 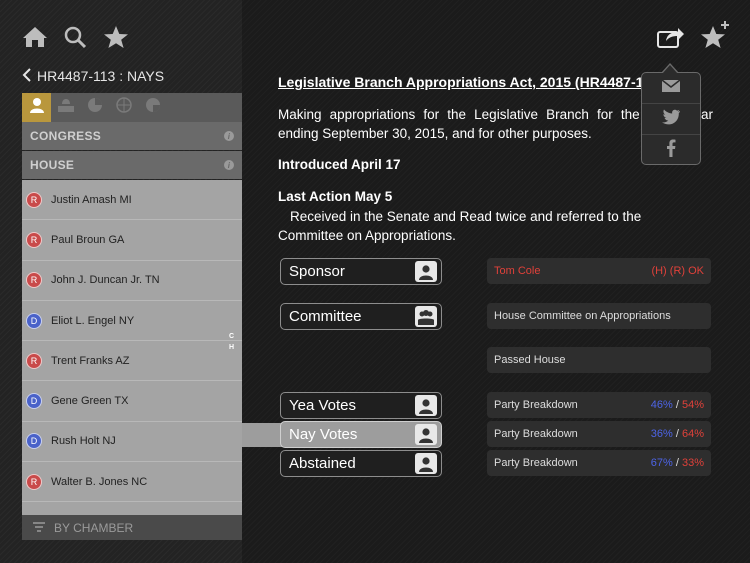 I want to click on party-badge: D, so click(x=34, y=401).